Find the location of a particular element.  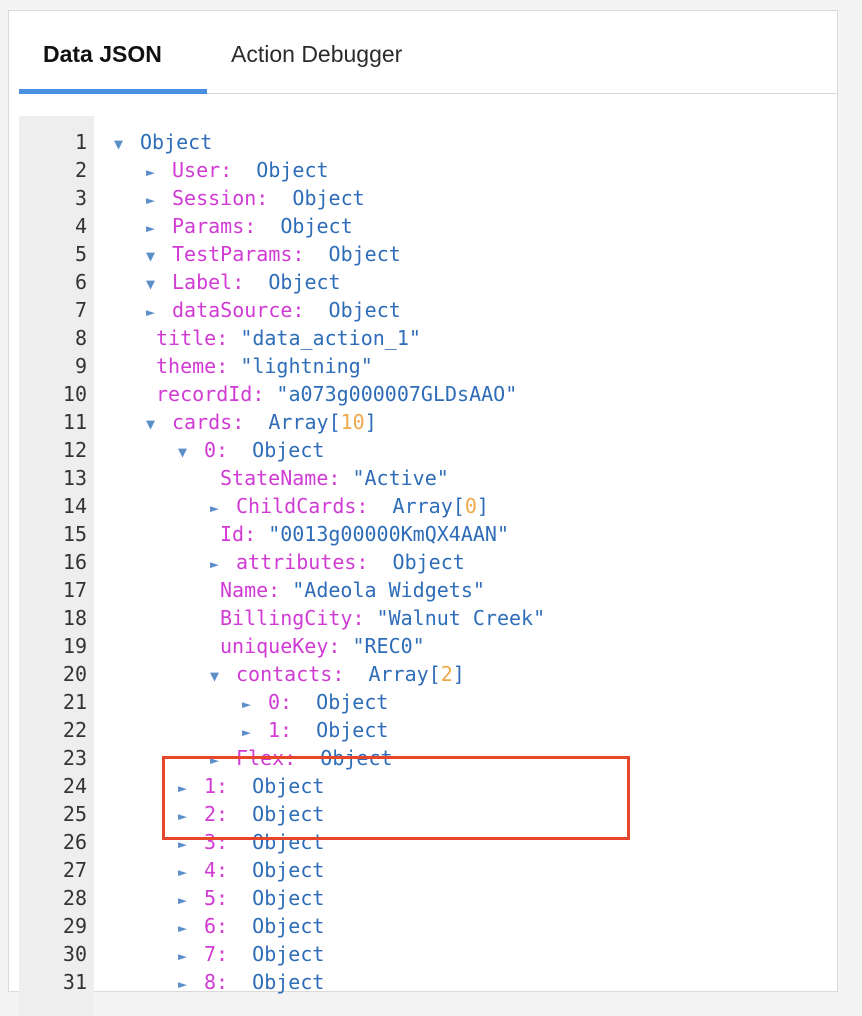

tree-line: 13 StateName: "Active" is located at coordinates (428, 478).